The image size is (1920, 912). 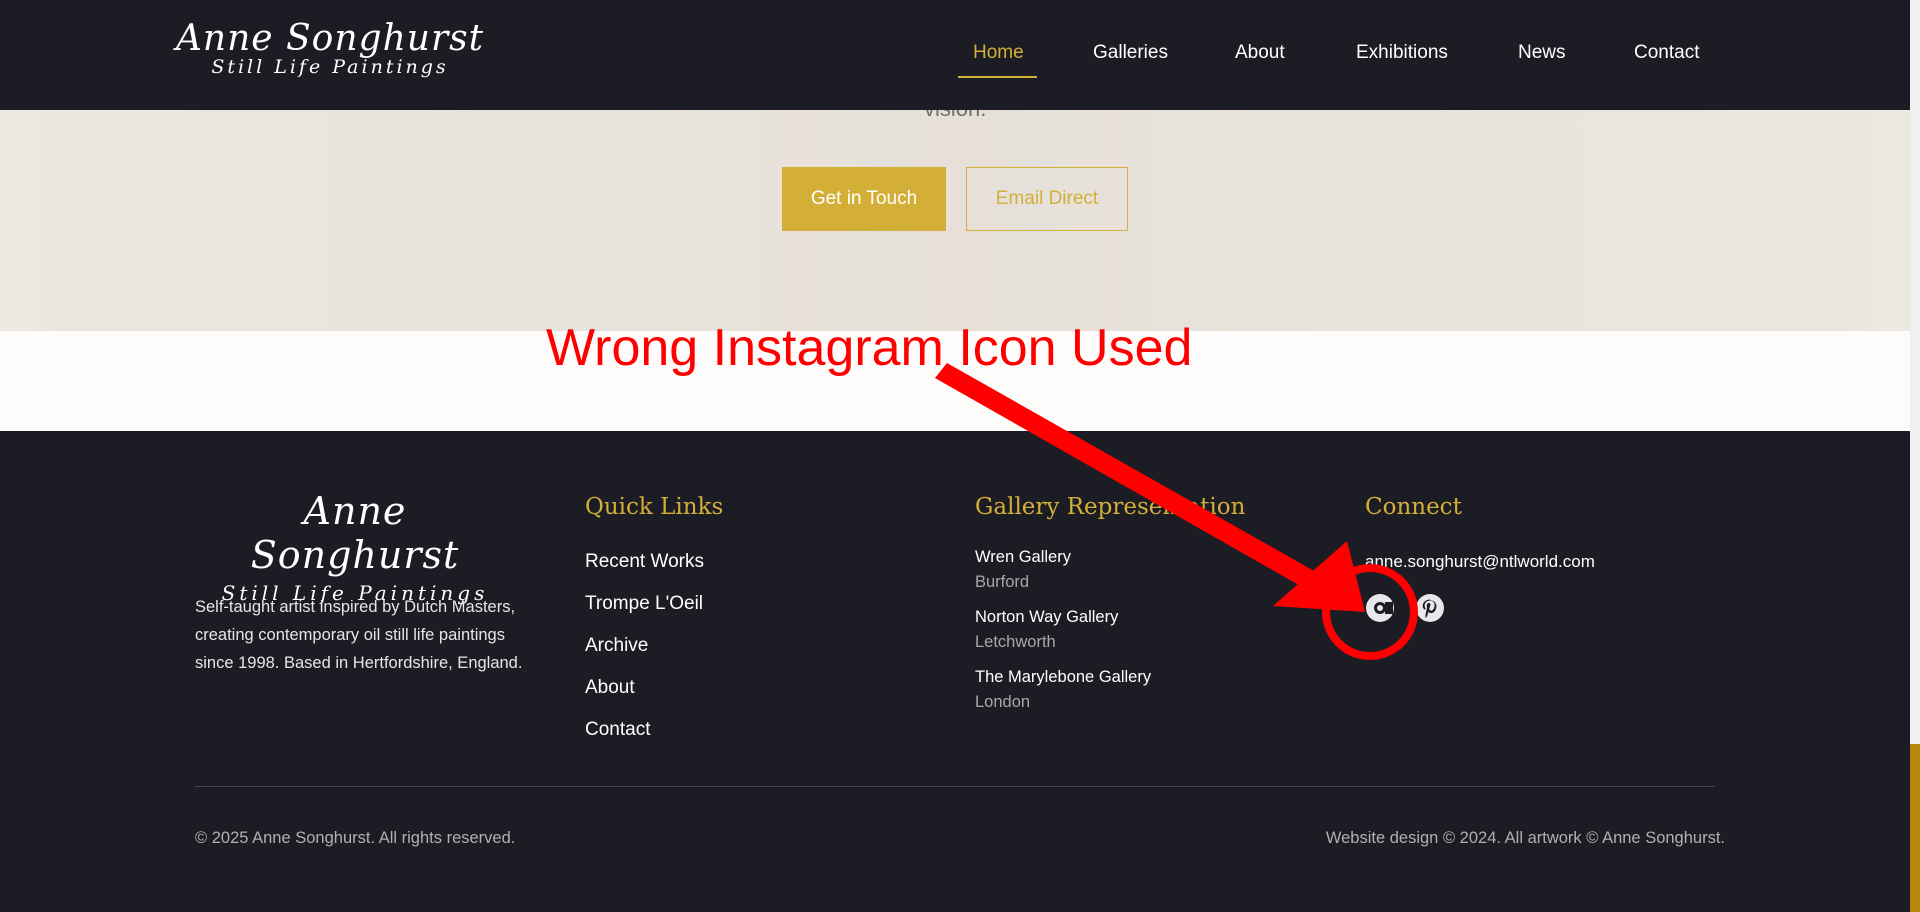 What do you see at coordinates (1542, 53) in the screenshot?
I see `nav-news: News` at bounding box center [1542, 53].